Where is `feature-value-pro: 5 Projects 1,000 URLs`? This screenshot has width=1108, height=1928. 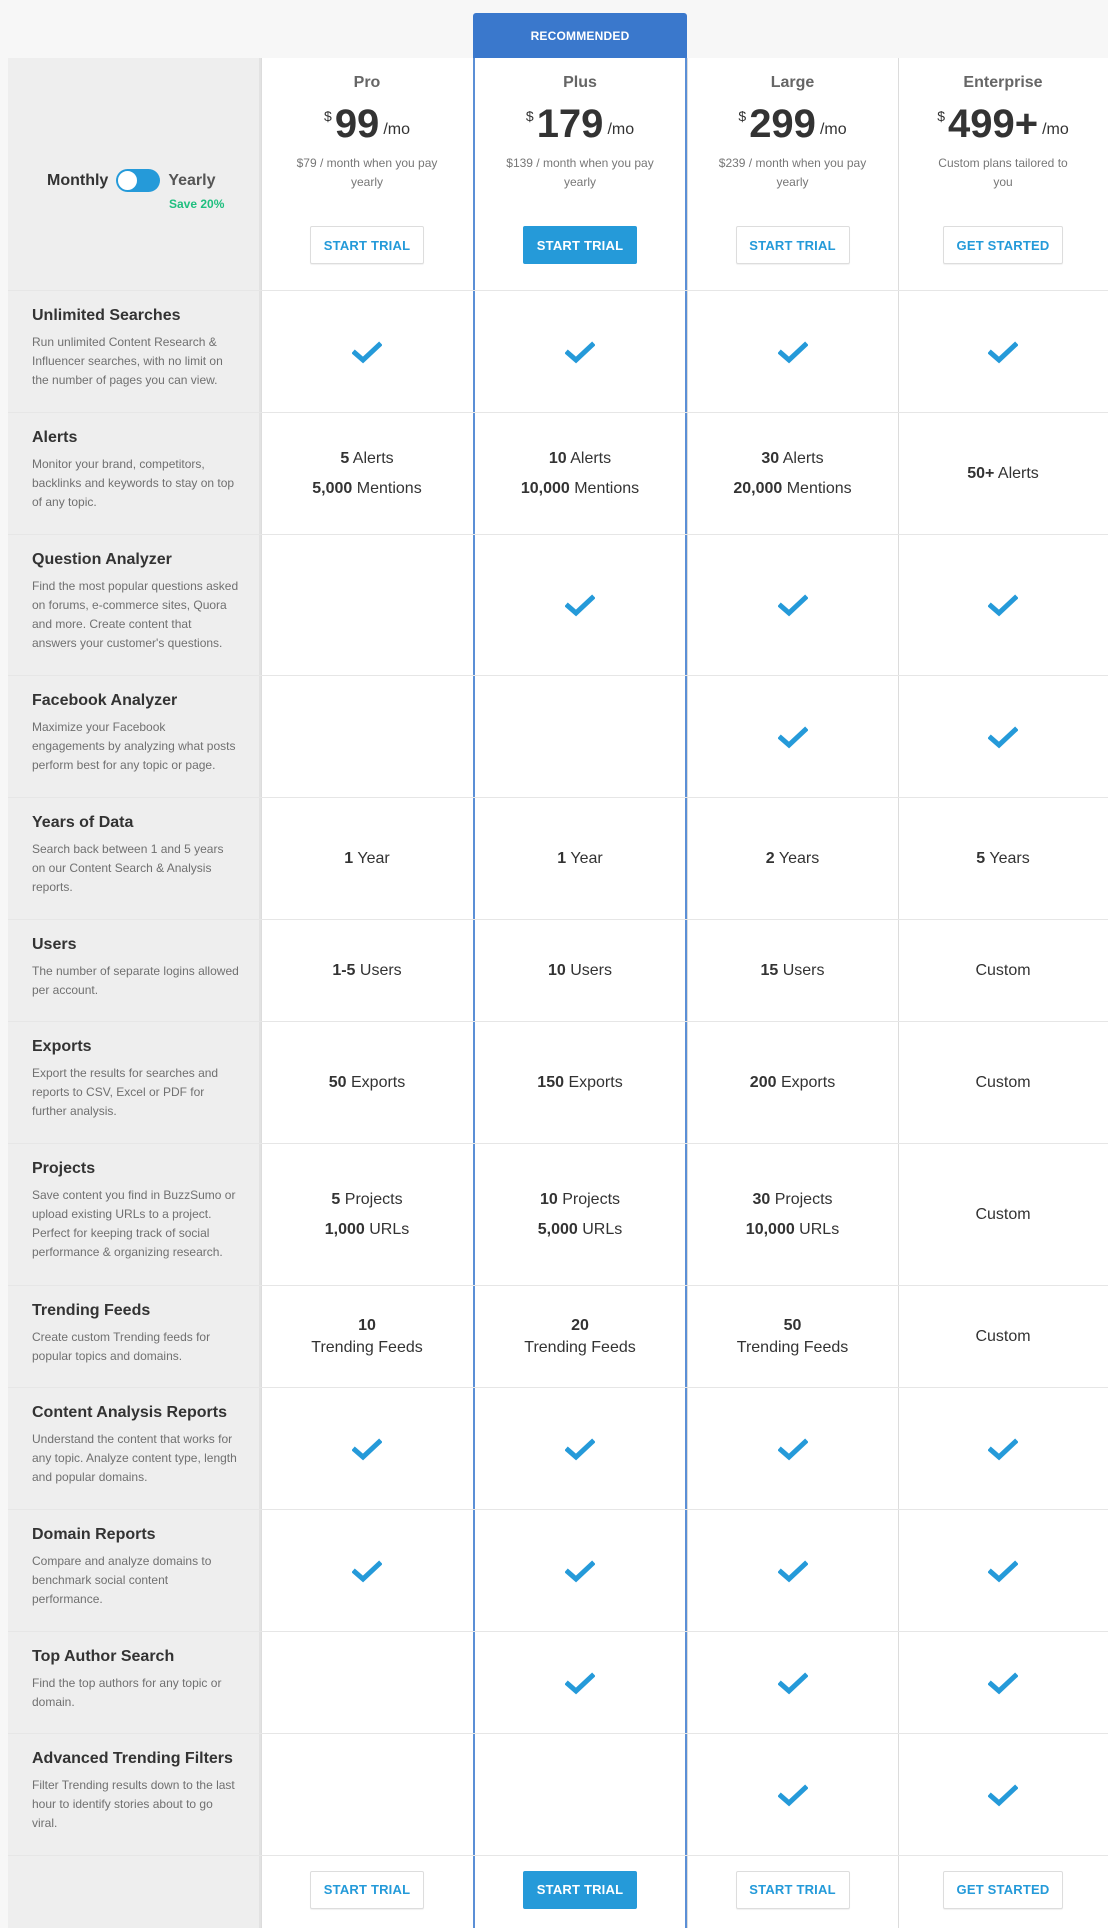
feature-value-pro: 5 Projects 1,000 URLs is located at coordinates (367, 1214).